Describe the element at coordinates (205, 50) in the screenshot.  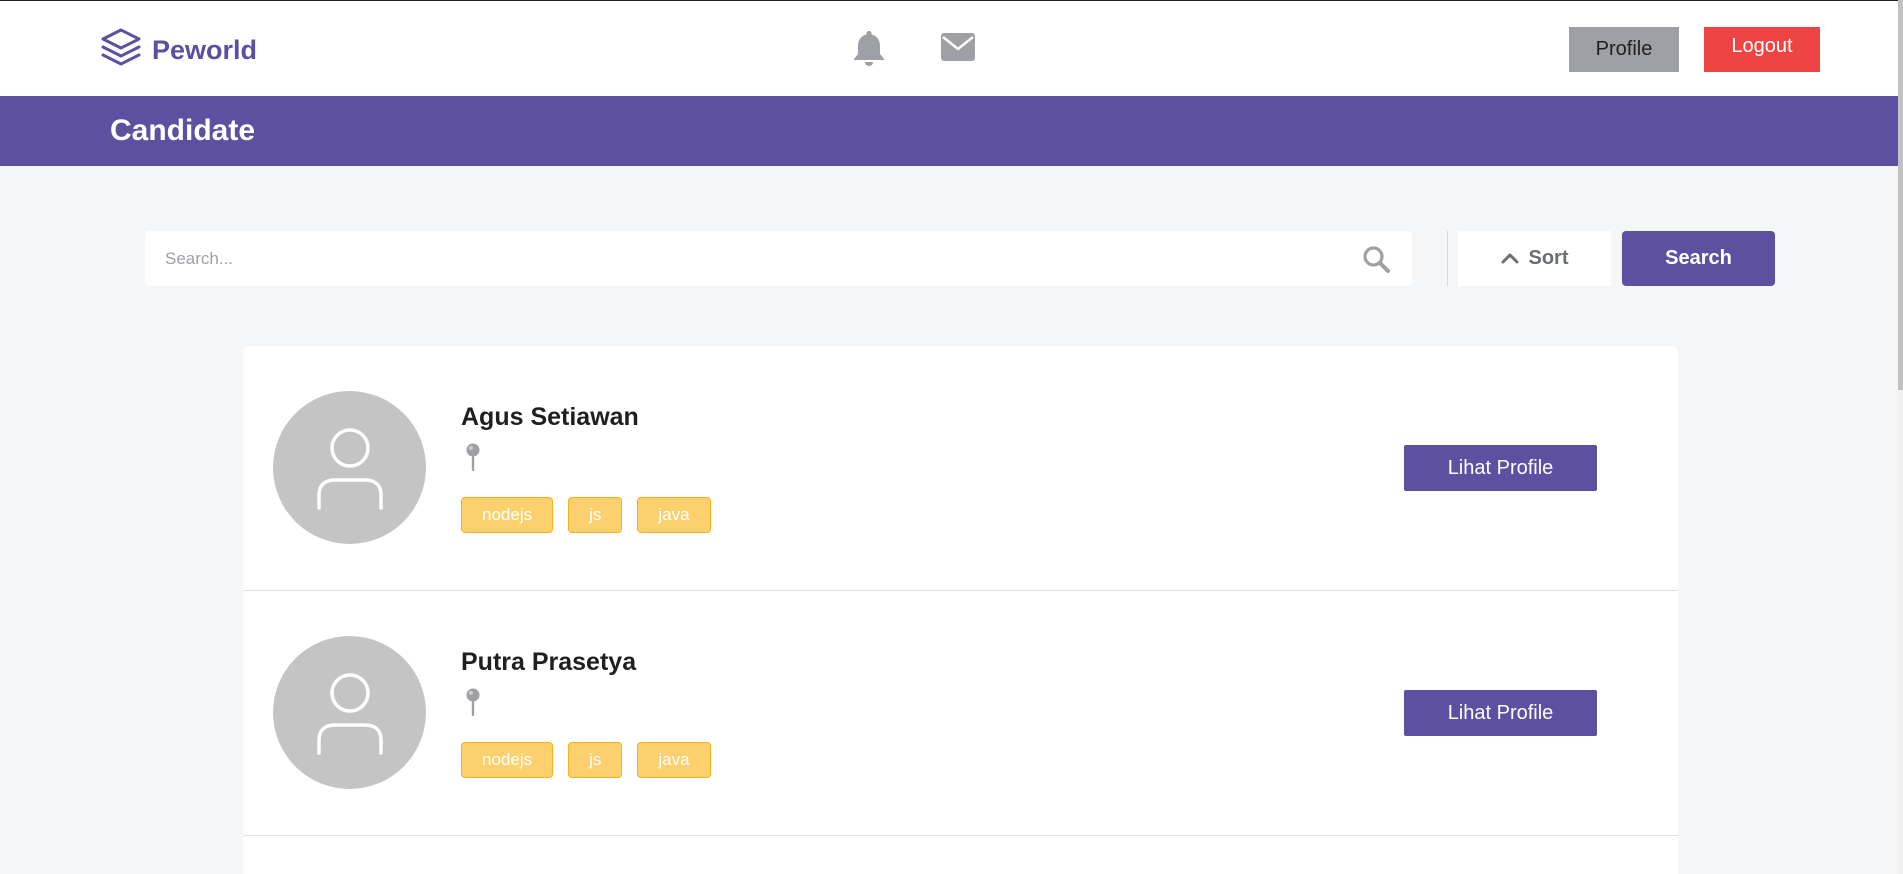
I see `brand-name: Peworld` at that location.